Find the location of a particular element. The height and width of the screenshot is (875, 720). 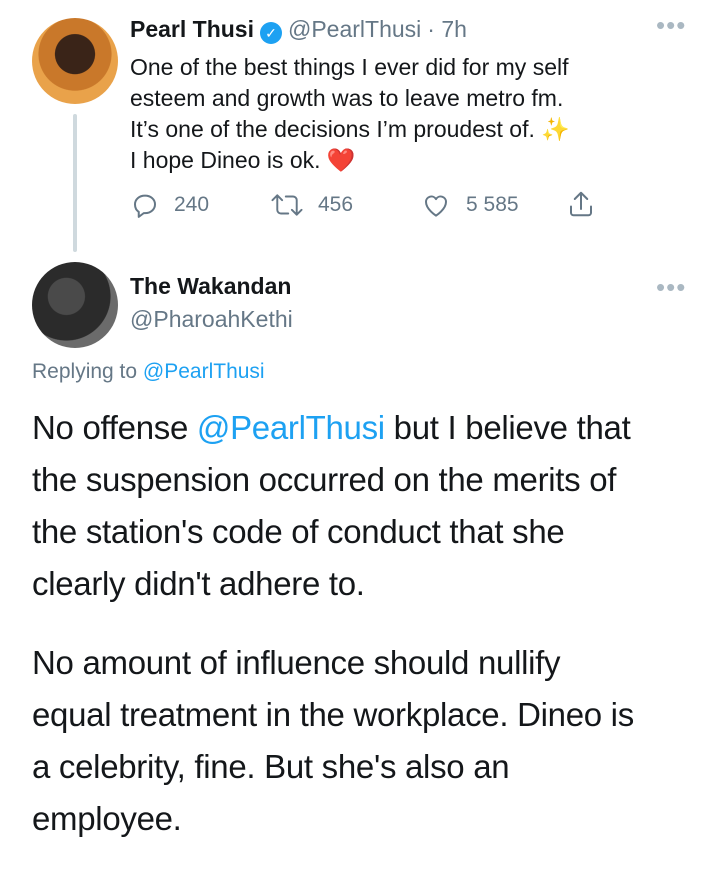

reply-line: the suspension occurred on the merits of is located at coordinates (324, 479).